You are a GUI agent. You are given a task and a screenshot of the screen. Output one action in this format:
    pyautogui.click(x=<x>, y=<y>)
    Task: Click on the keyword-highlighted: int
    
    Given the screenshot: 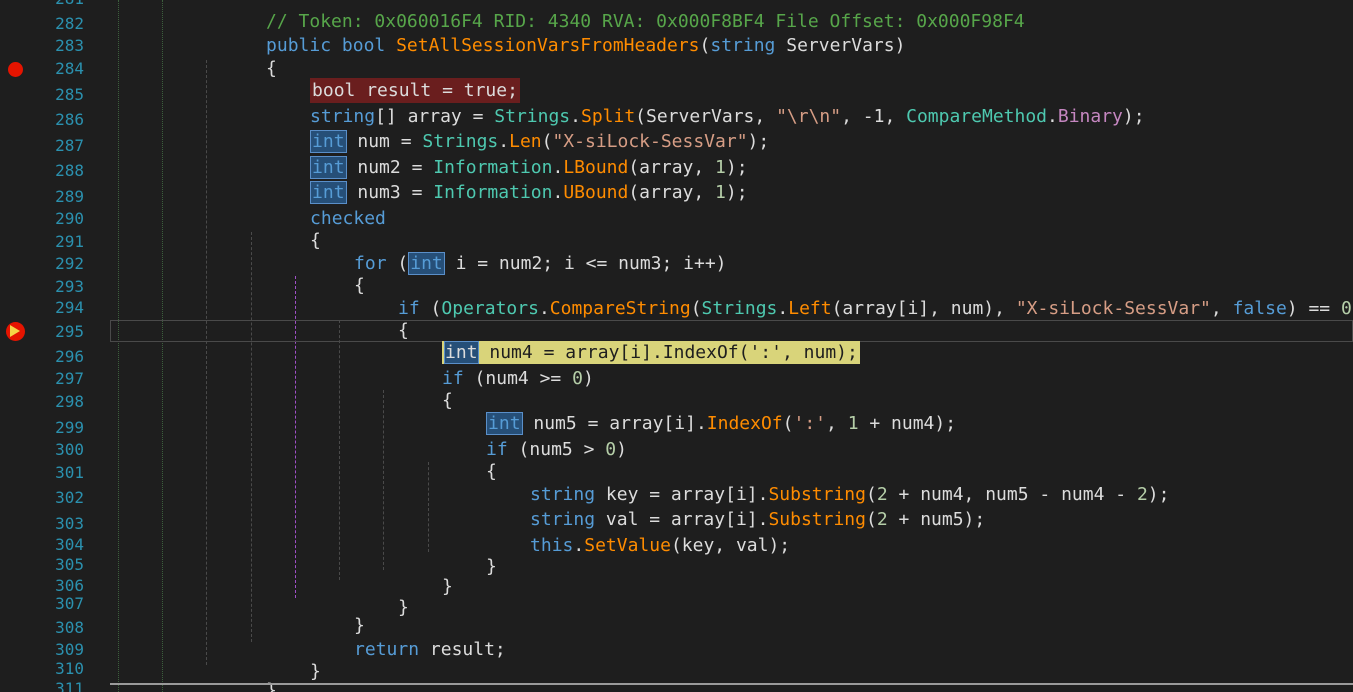 What is the action you would take?
    pyautogui.click(x=426, y=263)
    